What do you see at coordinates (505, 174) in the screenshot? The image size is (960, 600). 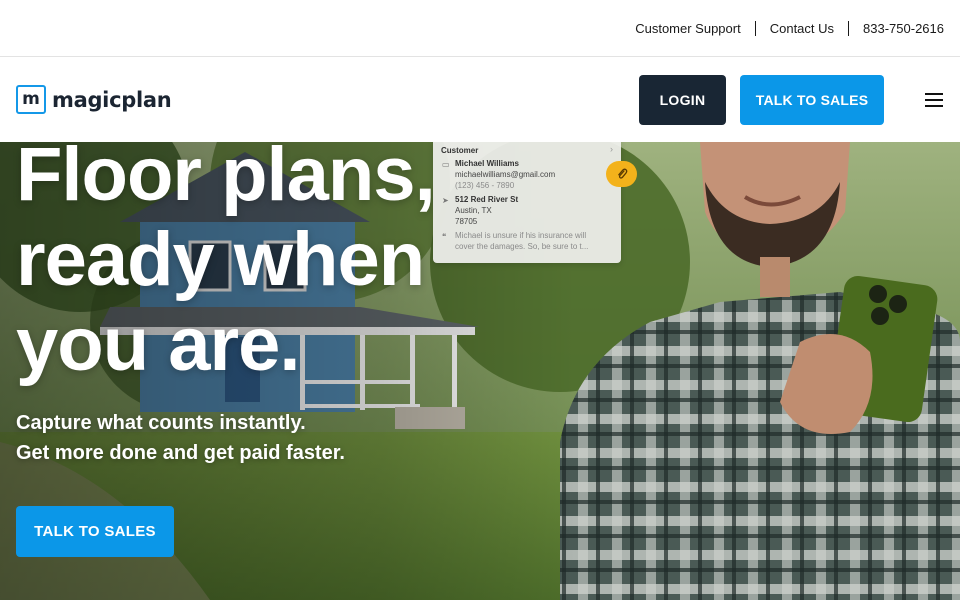 I see `customer-email: michaelwilliams@gmail.com` at bounding box center [505, 174].